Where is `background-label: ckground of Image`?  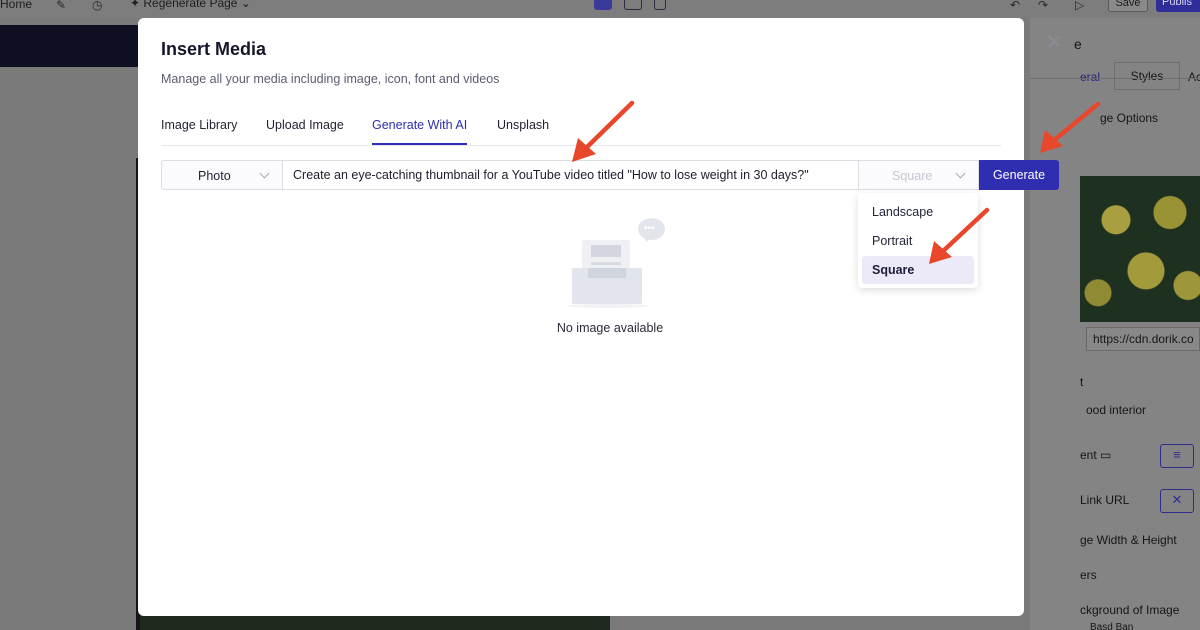 background-label: ckground of Image is located at coordinates (1129, 610).